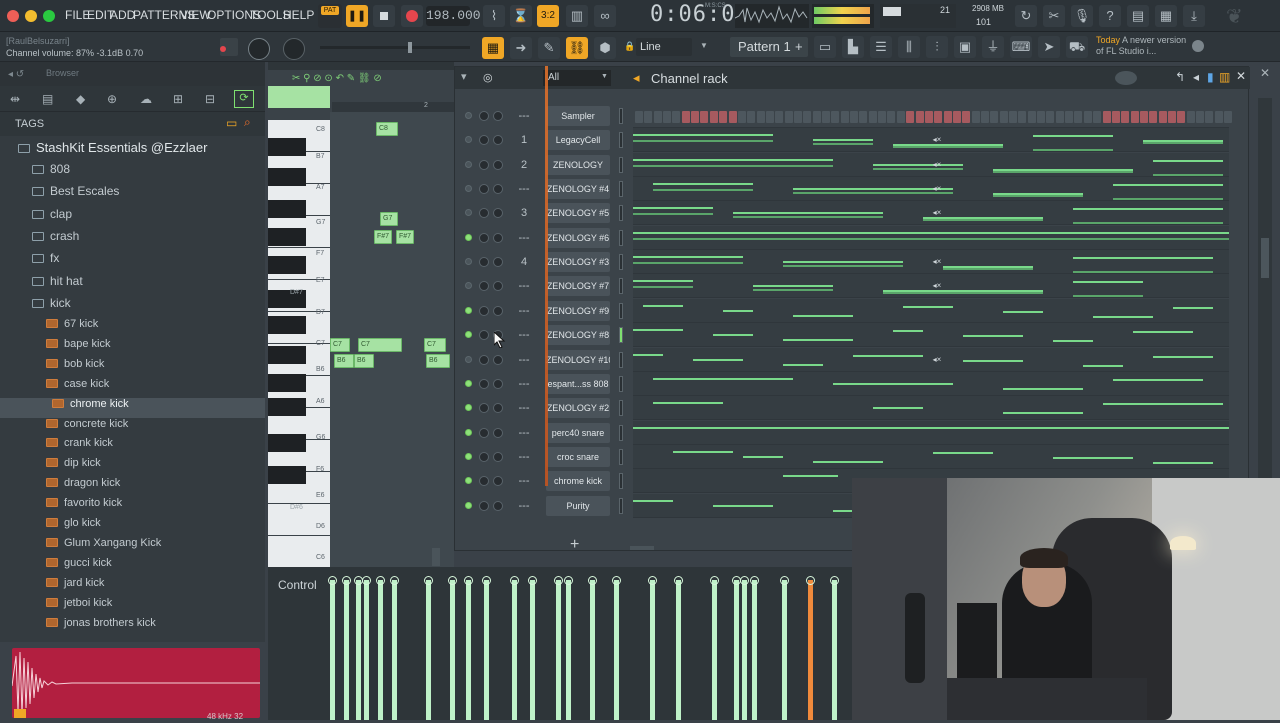 This screenshot has width=1280, height=723. What do you see at coordinates (799, 46) in the screenshot?
I see `add-pattern-icon: +` at bounding box center [799, 46].